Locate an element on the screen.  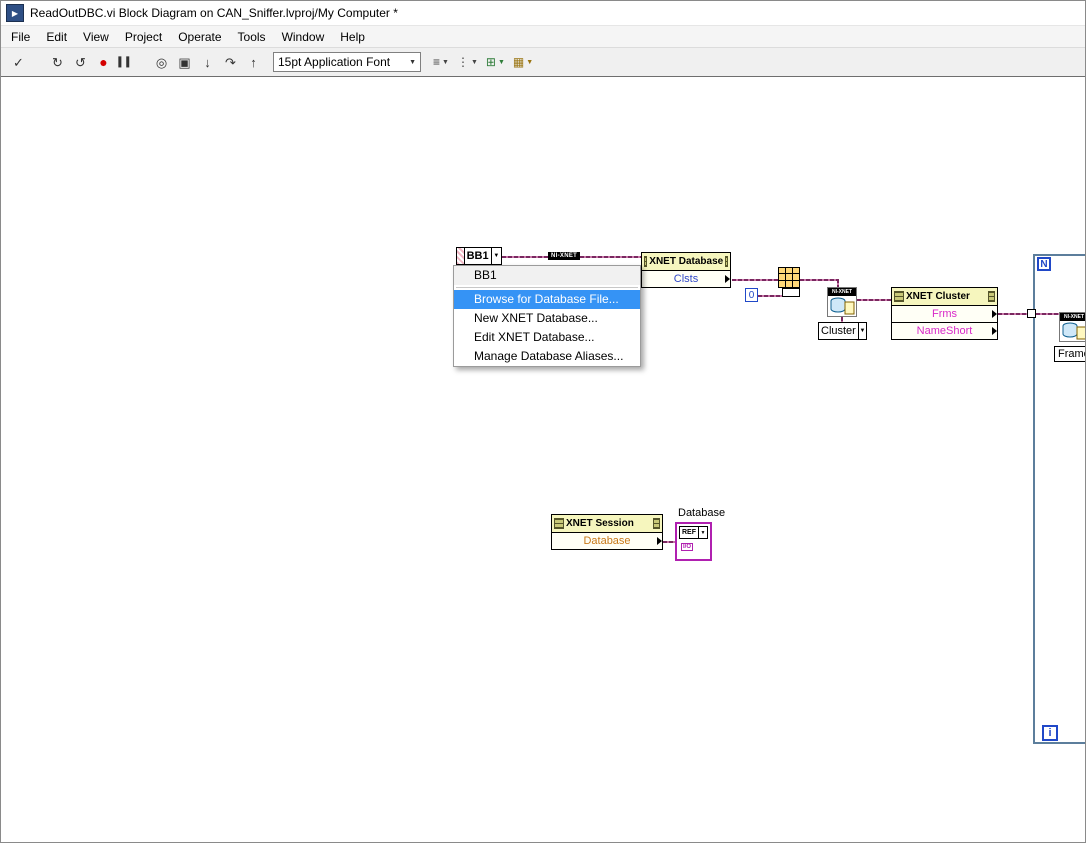
xnet-database-node-header: XNET Database is located at coordinates (686, 262).